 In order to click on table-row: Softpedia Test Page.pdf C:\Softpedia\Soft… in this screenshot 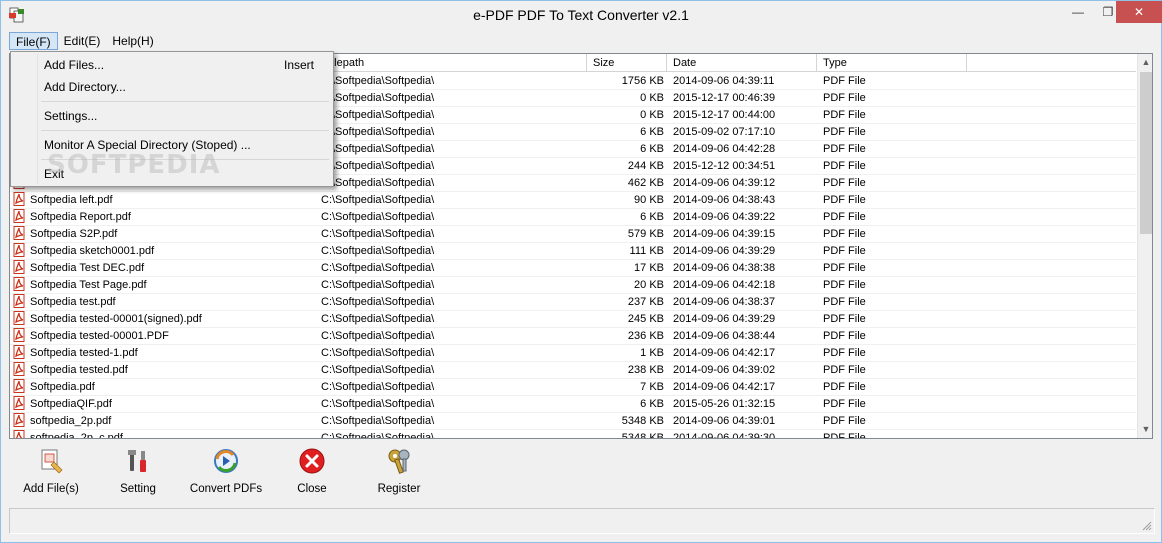, I will do `click(573, 285)`.